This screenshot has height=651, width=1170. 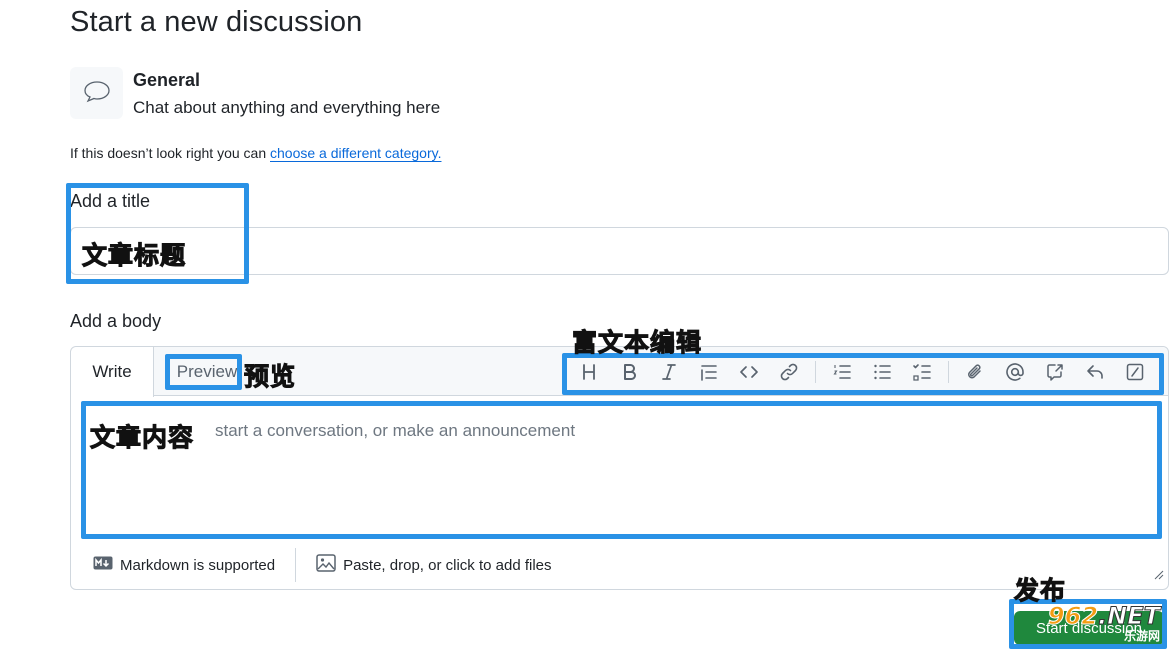 I want to click on watermark-sub: 乐游网, so click(x=1141, y=636).